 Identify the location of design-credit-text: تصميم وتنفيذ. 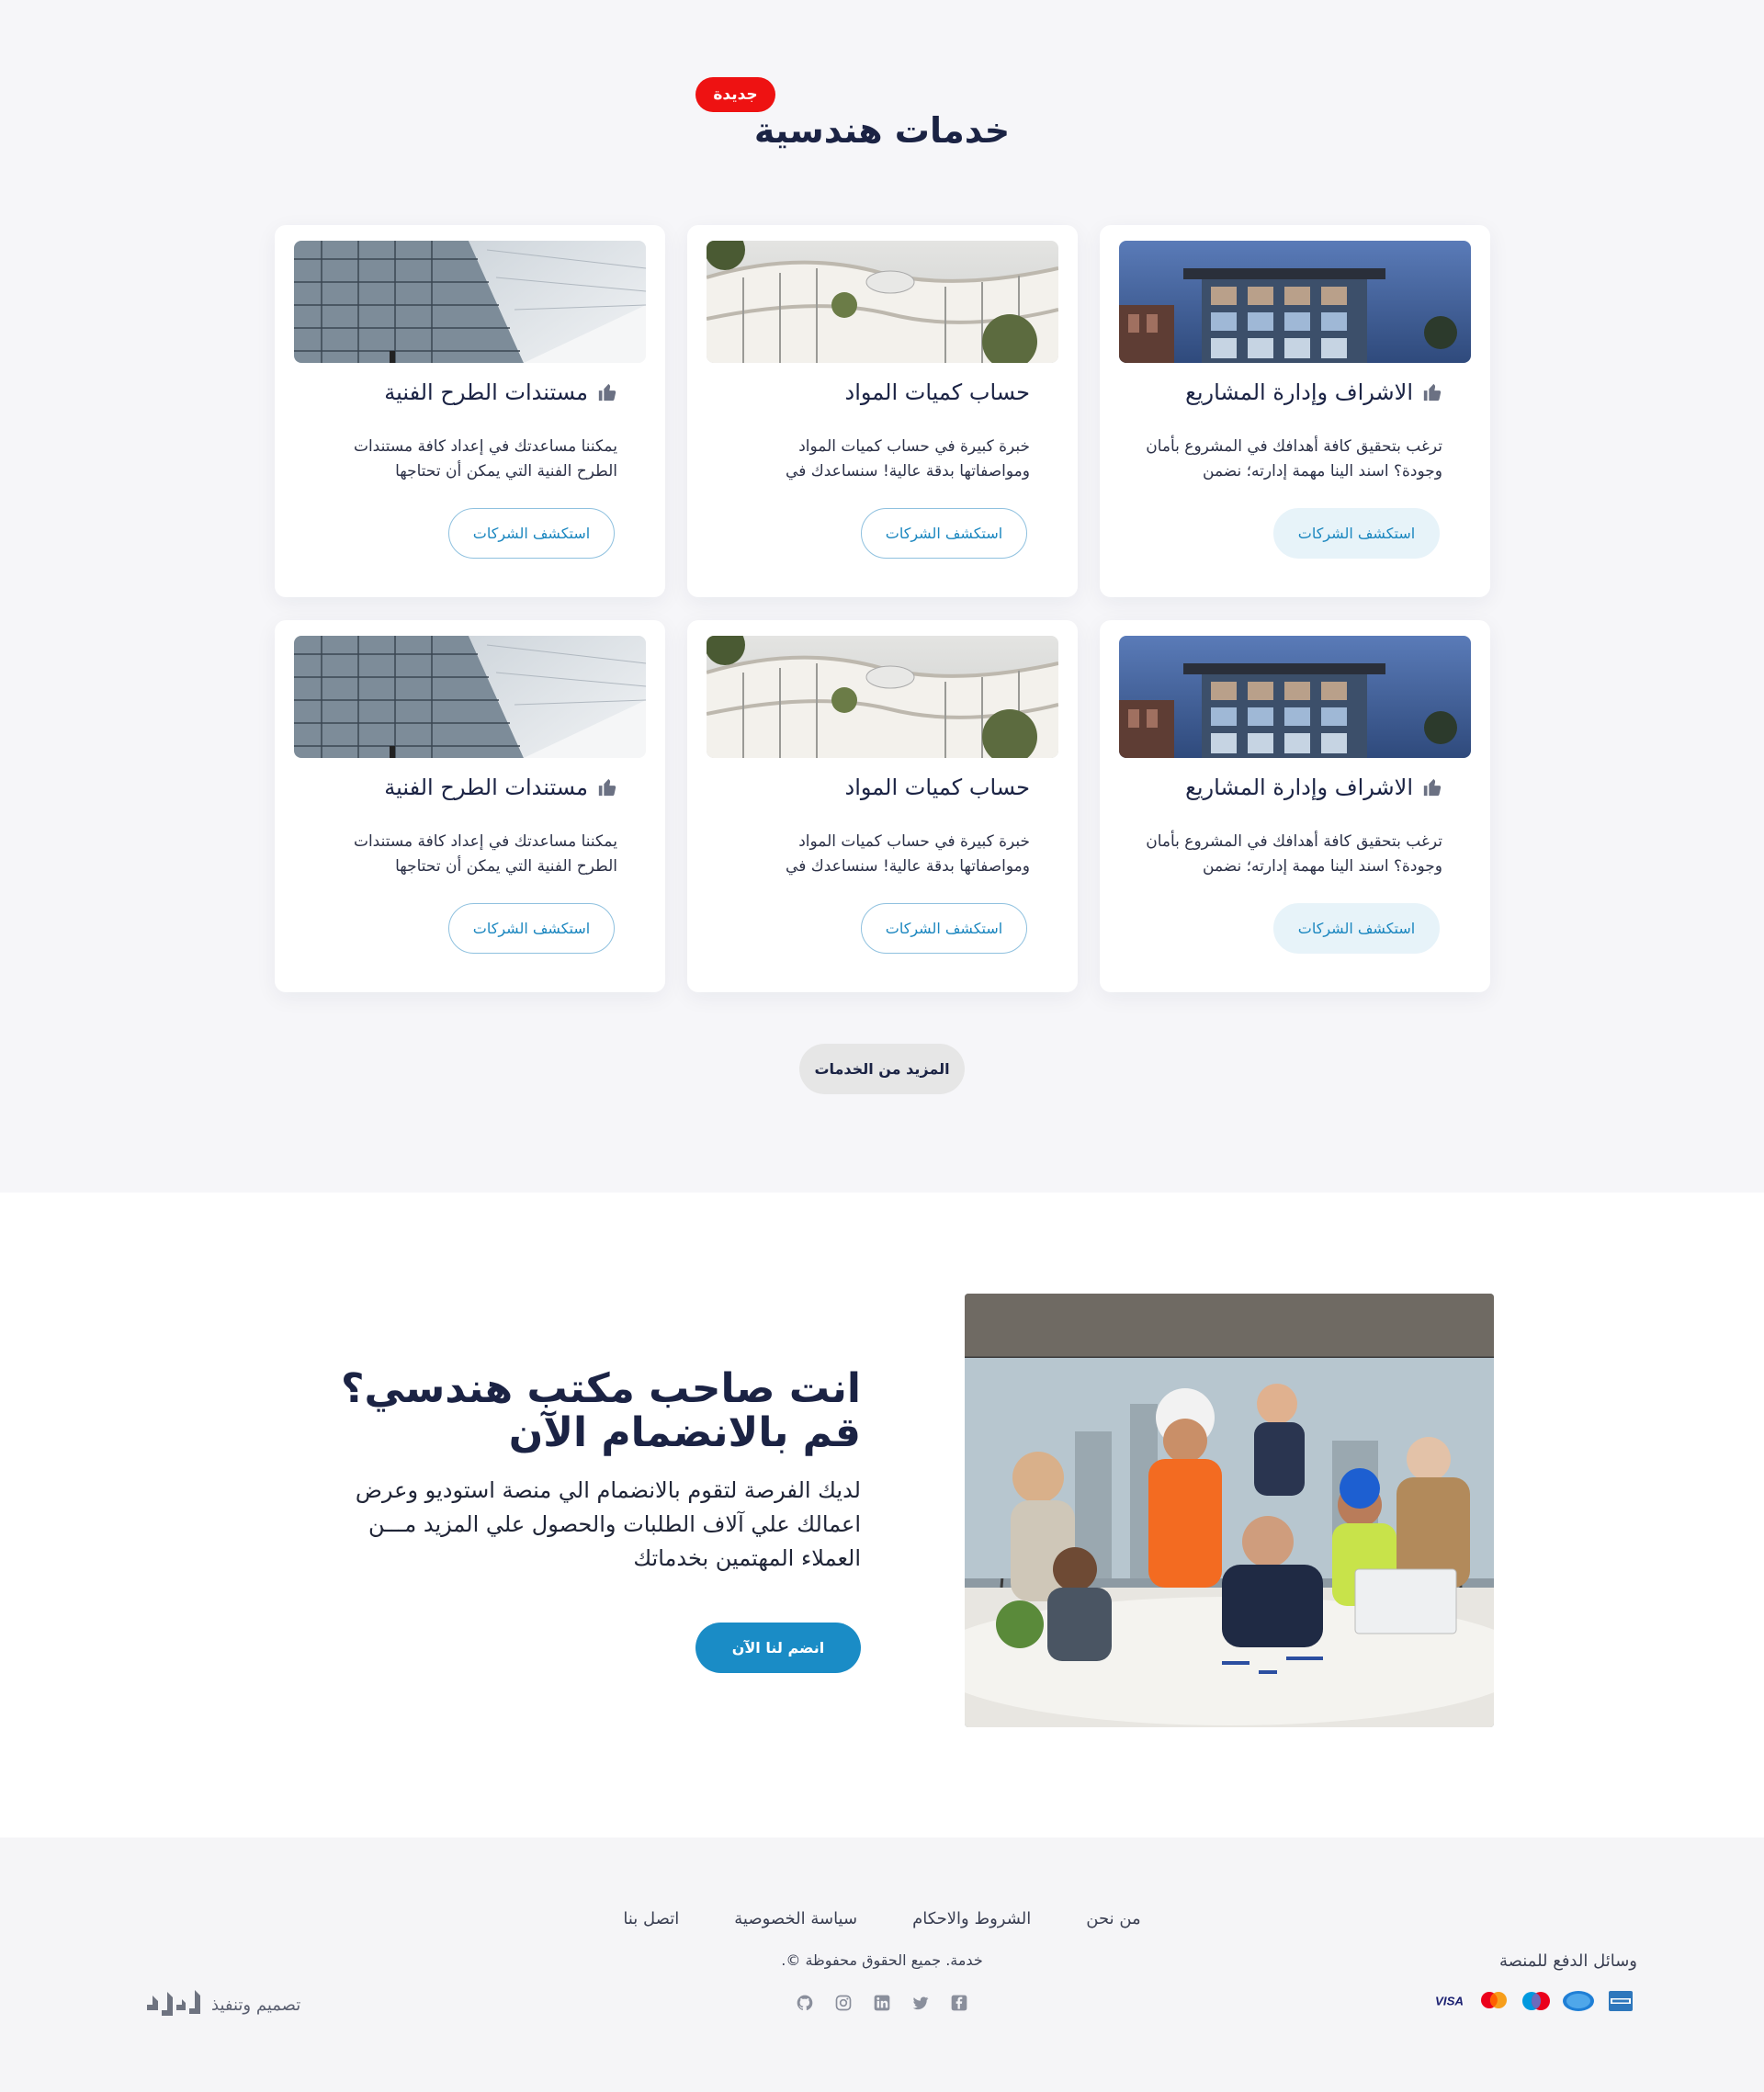
(256, 2005).